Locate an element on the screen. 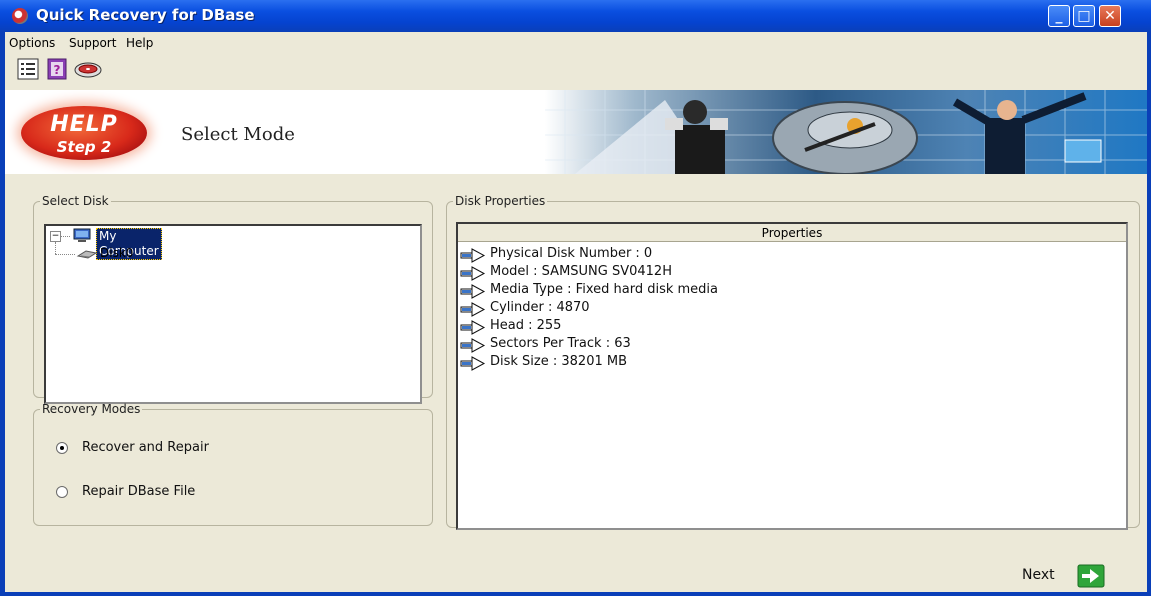 This screenshot has height=596, width=1151. minimize-button: _ is located at coordinates (1059, 16).